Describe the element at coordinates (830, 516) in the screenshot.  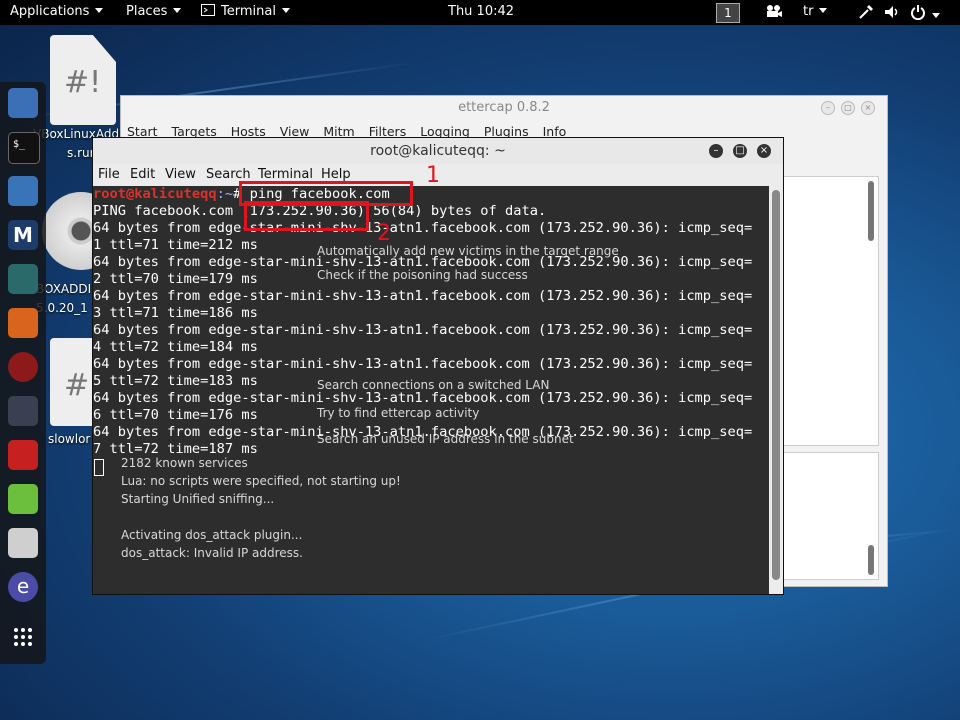
I see `log-pane` at that location.